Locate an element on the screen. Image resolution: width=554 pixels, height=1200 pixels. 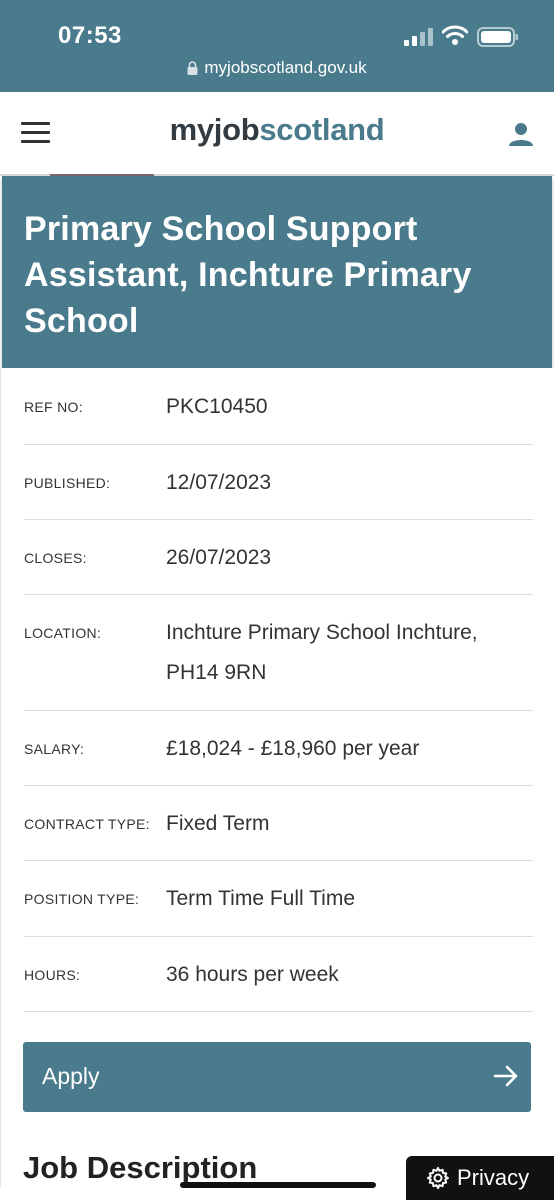
detail-label: CONTRACT TYPE: is located at coordinates (87, 824).